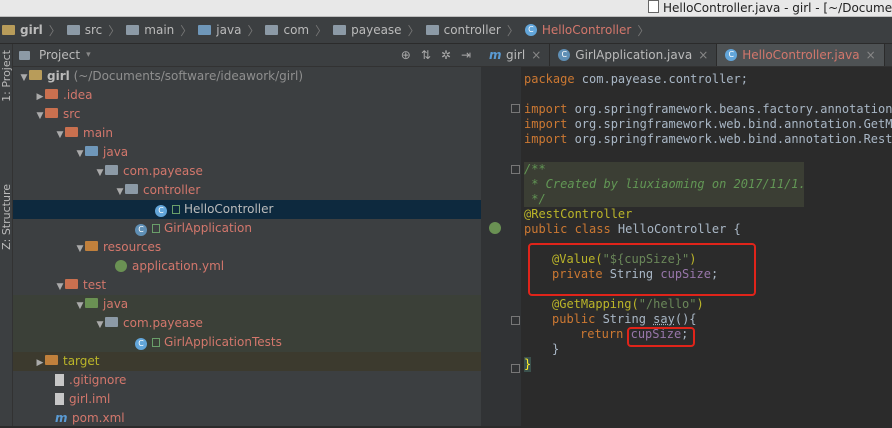  What do you see at coordinates (51, 360) in the screenshot?
I see `excluded-folder-icon` at bounding box center [51, 360].